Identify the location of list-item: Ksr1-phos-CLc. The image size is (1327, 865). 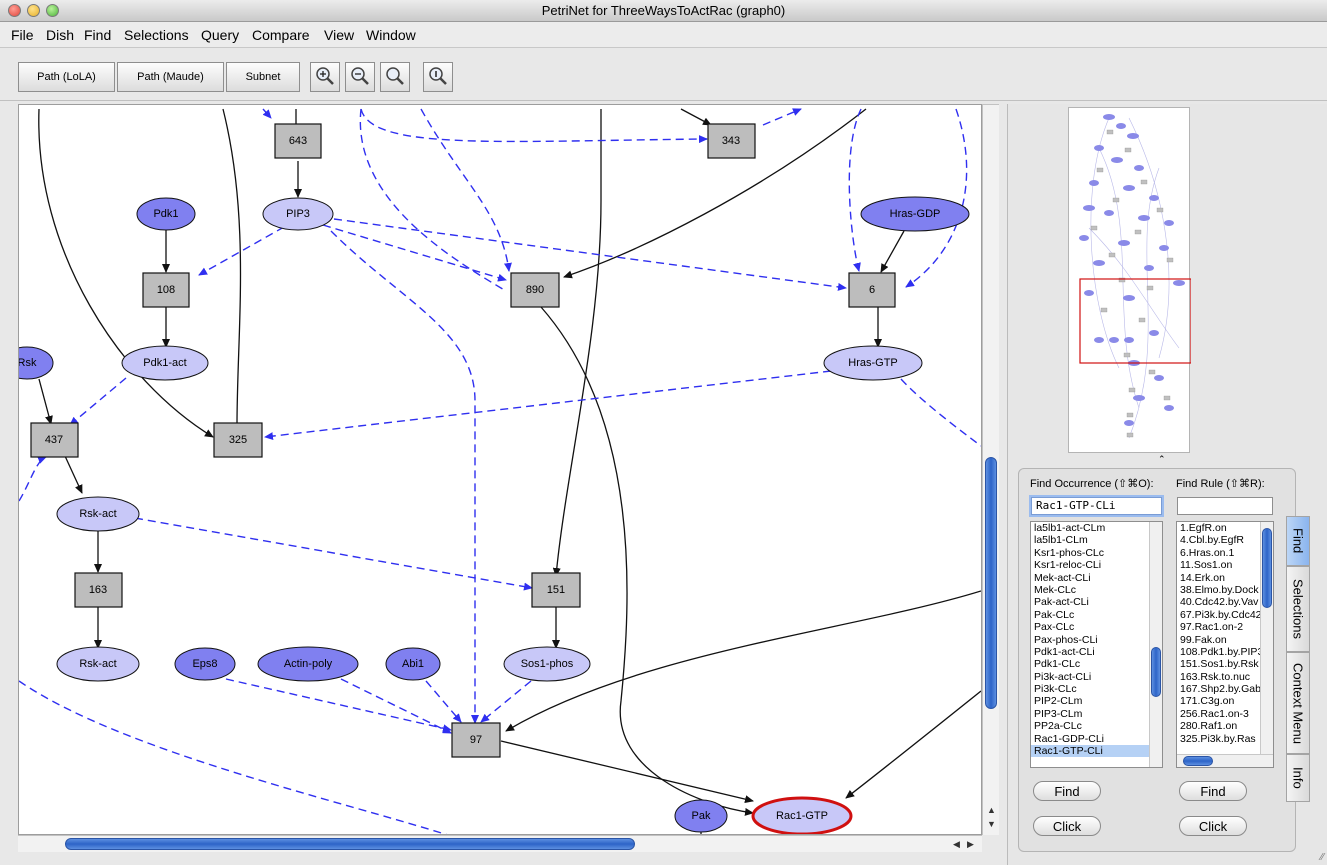
(1096, 553).